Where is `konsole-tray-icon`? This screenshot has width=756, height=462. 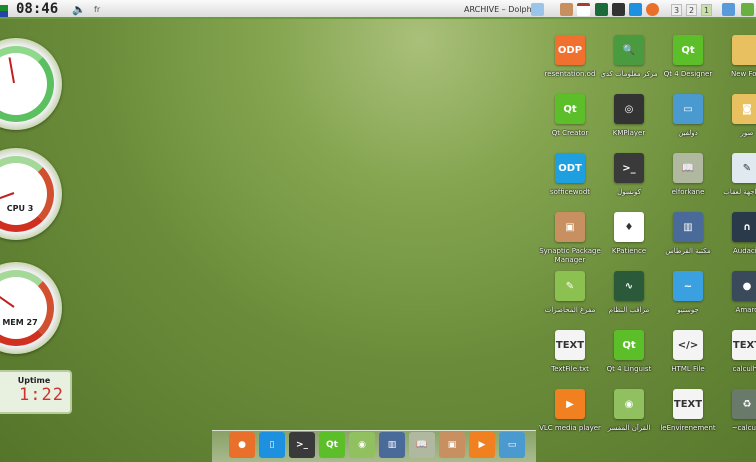 konsole-tray-icon is located at coordinates (618, 9).